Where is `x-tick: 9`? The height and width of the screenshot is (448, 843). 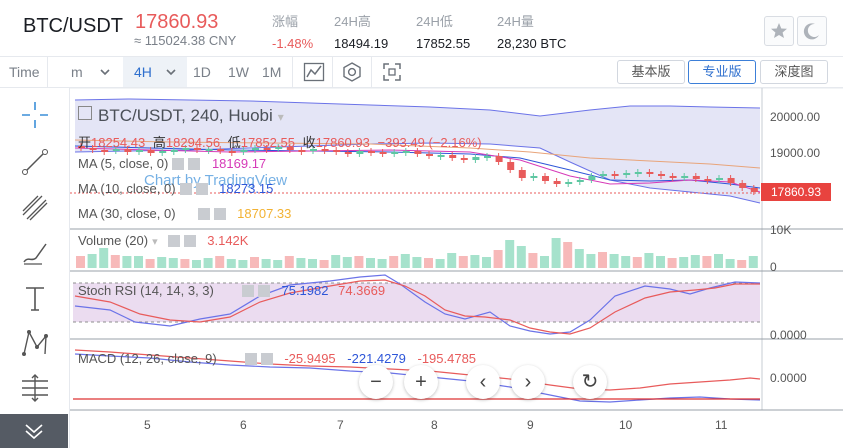
x-tick: 9 is located at coordinates (530, 425).